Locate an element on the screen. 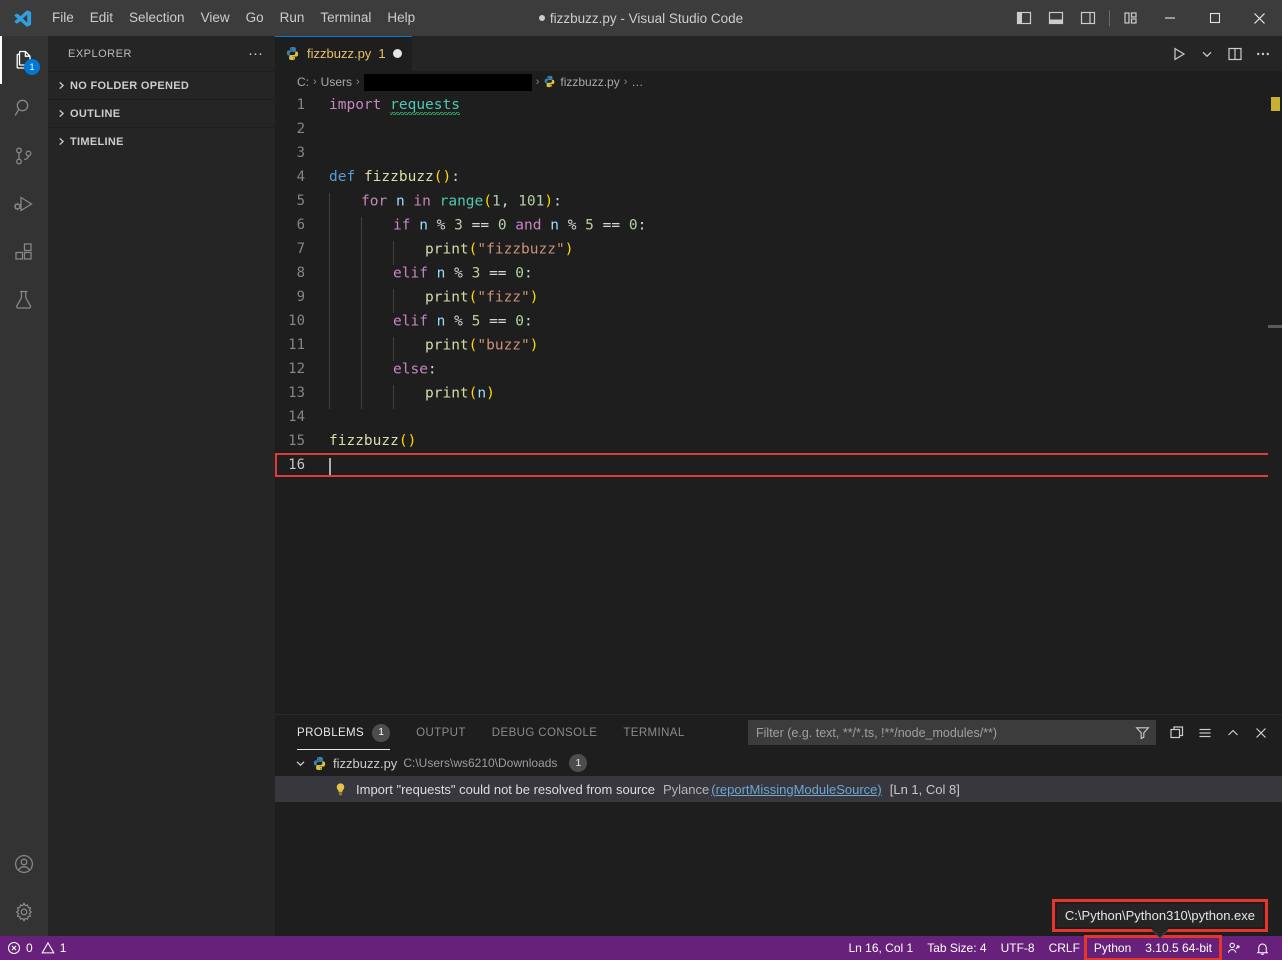  status-python-interpreter: 3.10.5 64-bit is located at coordinates (1178, 948).